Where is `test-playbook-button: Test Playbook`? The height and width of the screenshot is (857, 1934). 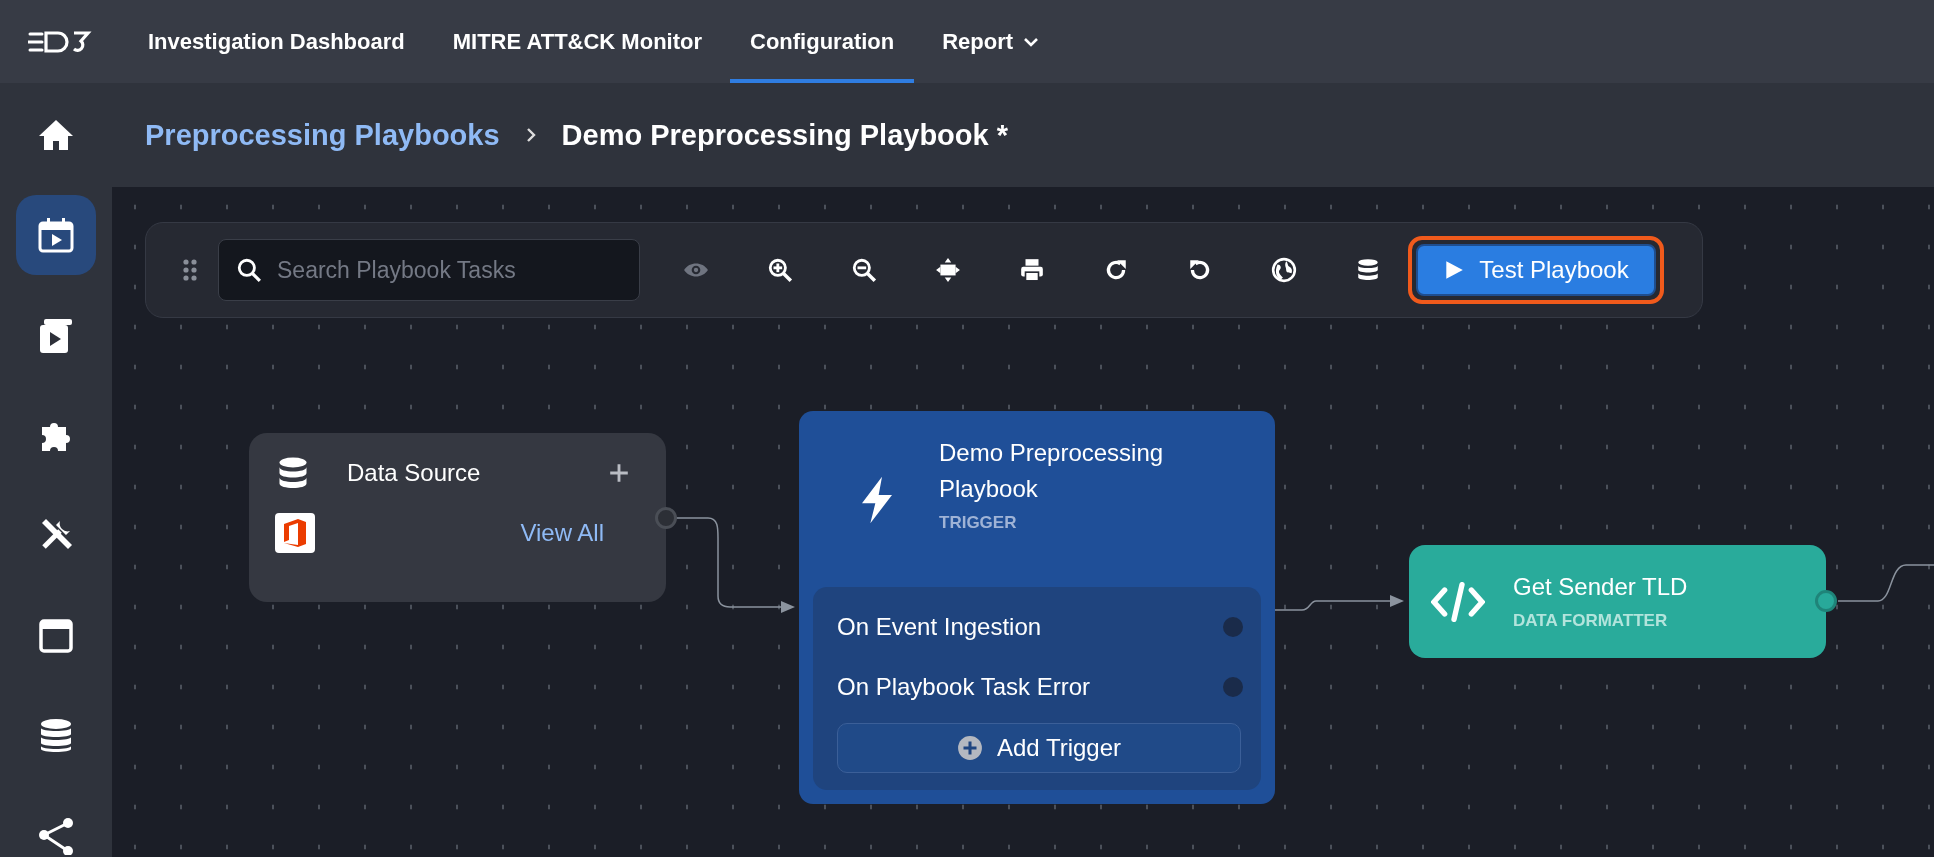 test-playbook-button: Test Playbook is located at coordinates (1536, 270).